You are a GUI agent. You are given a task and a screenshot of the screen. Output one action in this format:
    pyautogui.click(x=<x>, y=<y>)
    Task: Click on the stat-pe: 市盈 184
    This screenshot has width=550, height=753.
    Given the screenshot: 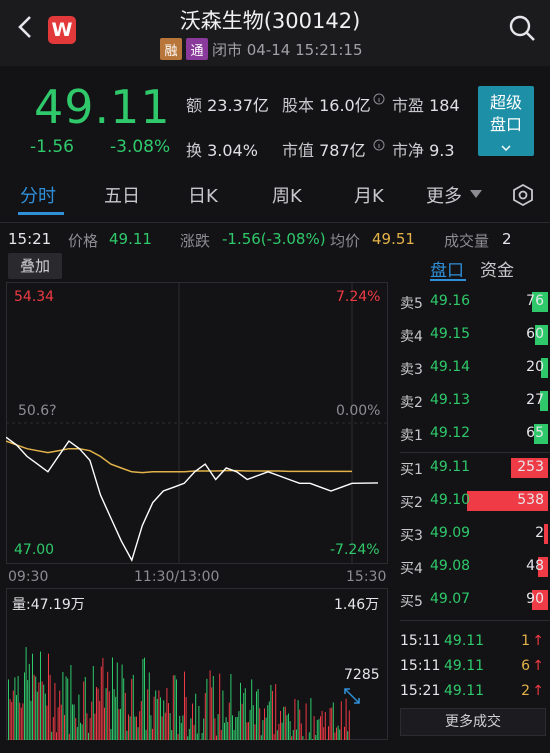 What is the action you would take?
    pyautogui.click(x=426, y=105)
    